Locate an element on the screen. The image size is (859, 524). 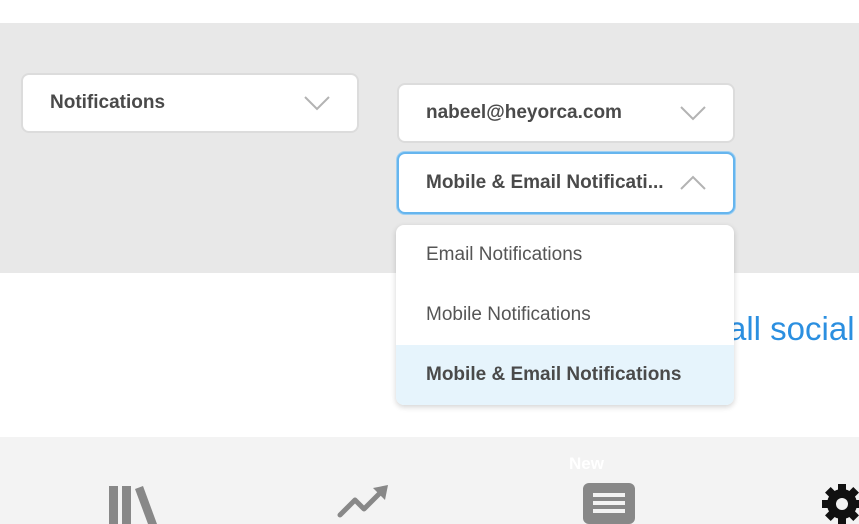
nav-analytics is located at coordinates (364, 504).